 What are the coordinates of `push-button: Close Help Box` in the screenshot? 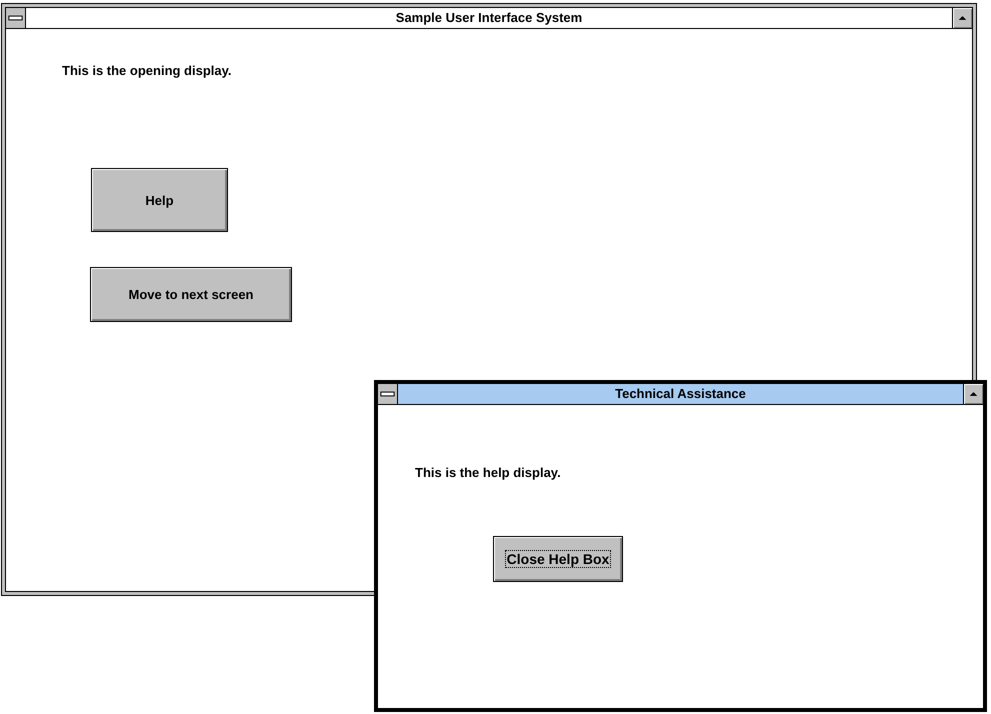 It's located at (558, 559).